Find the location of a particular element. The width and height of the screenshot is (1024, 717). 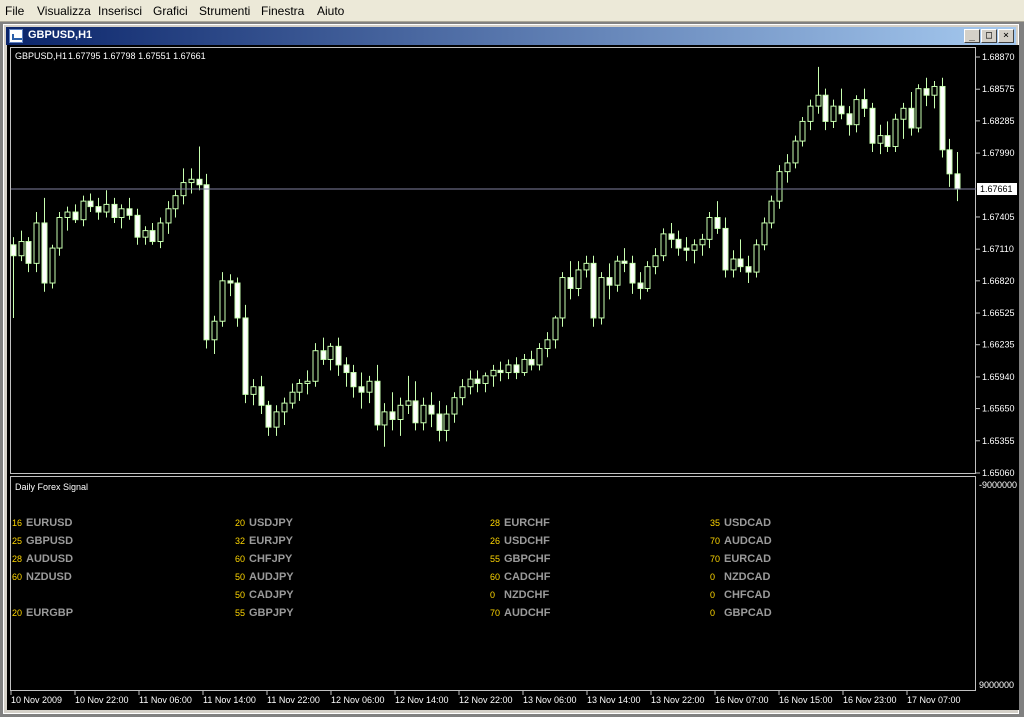

current-price-label: 1.67661 is located at coordinates (996, 189).